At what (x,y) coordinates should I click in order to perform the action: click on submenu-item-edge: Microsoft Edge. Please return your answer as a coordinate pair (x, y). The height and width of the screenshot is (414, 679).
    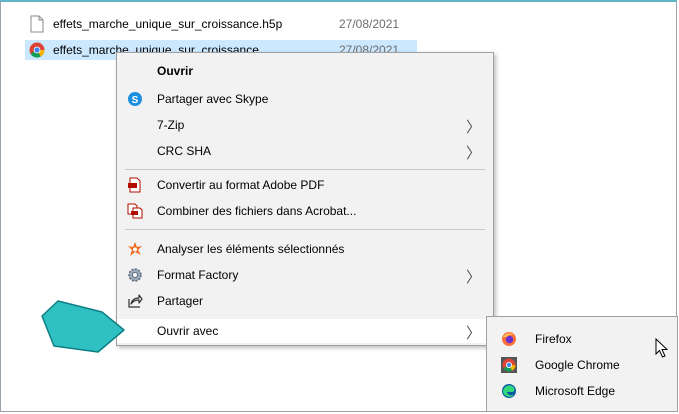
    Looking at the image, I should click on (582, 391).